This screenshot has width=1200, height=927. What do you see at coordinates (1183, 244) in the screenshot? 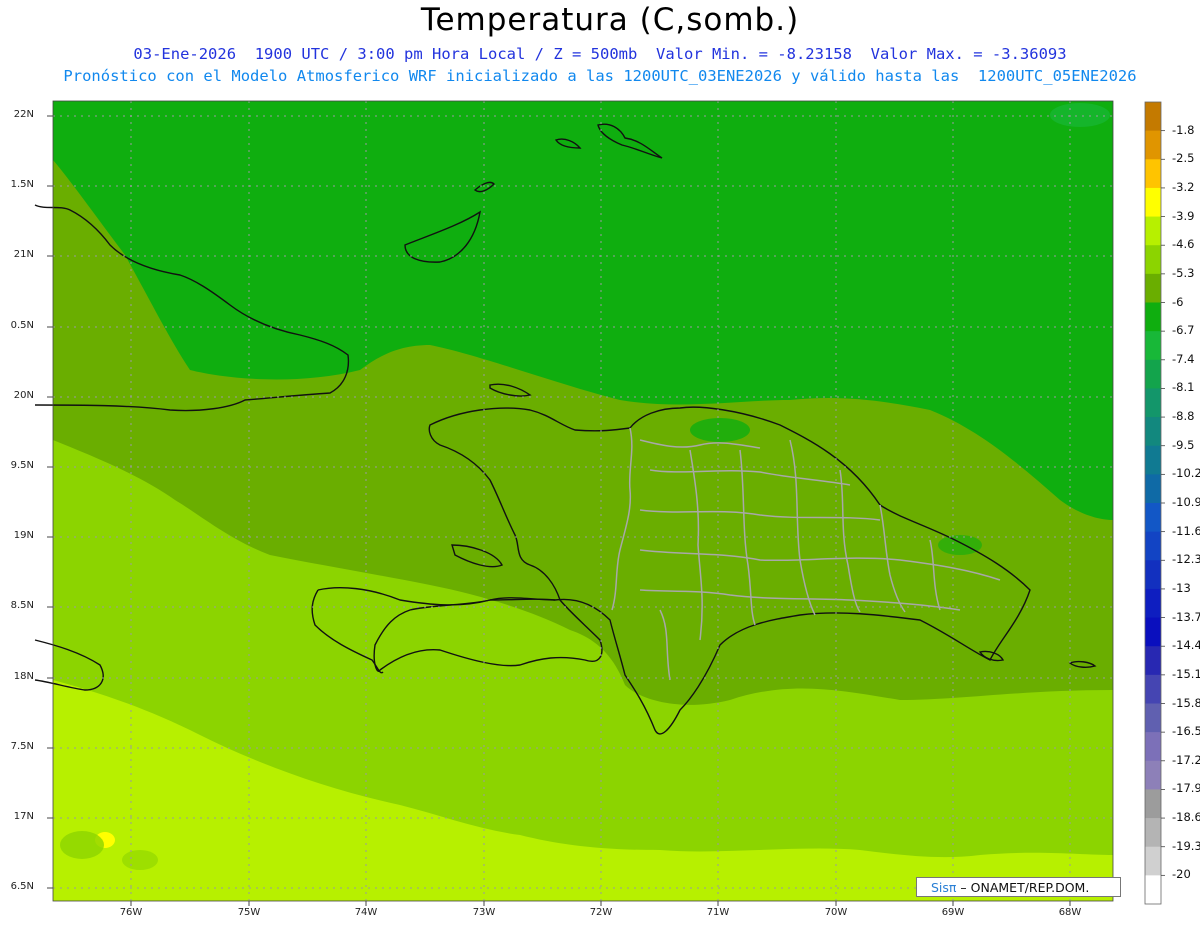
I see `colorbar-label: -4.6` at bounding box center [1183, 244].